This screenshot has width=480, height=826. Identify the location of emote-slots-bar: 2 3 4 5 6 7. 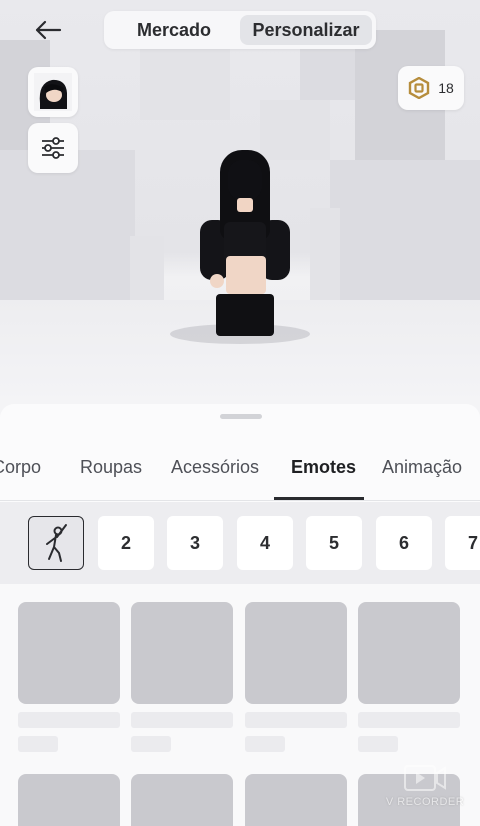
(240, 543).